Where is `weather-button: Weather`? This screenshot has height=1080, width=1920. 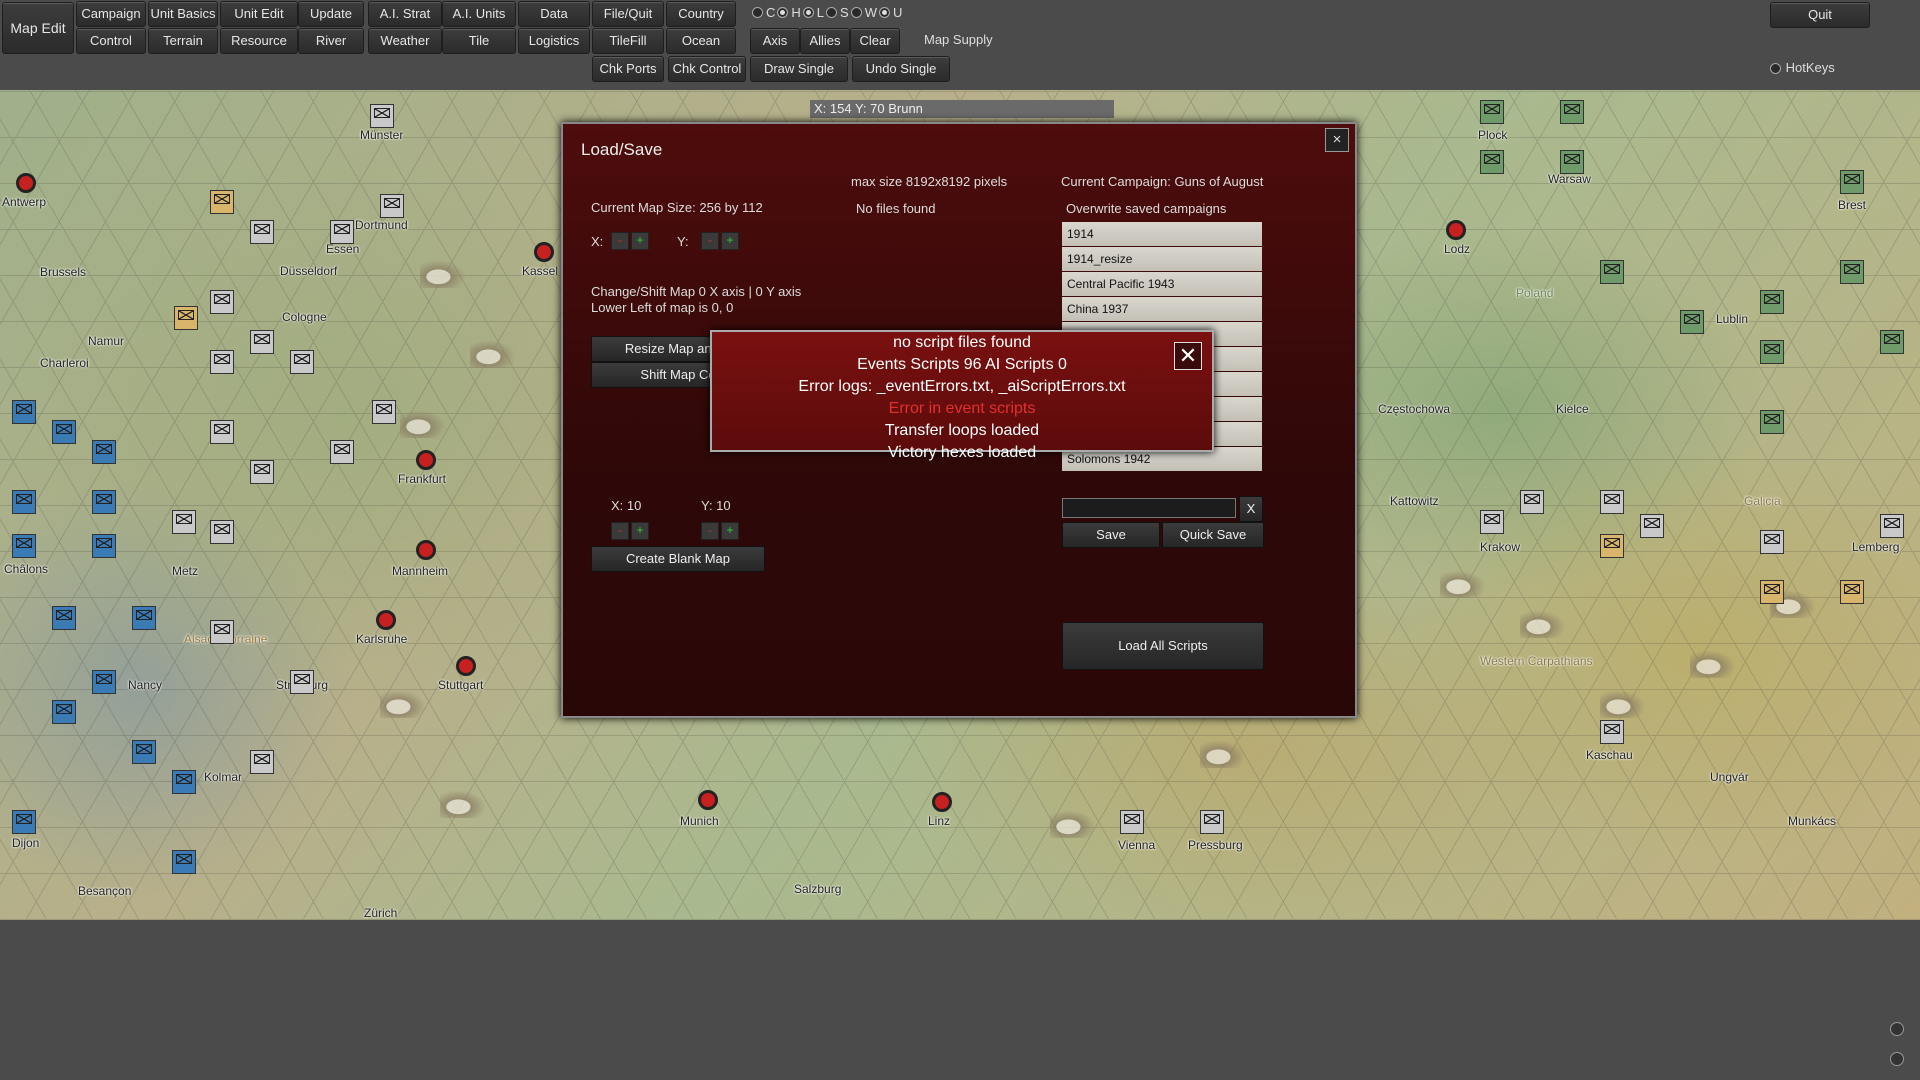
weather-button: Weather is located at coordinates (405, 41).